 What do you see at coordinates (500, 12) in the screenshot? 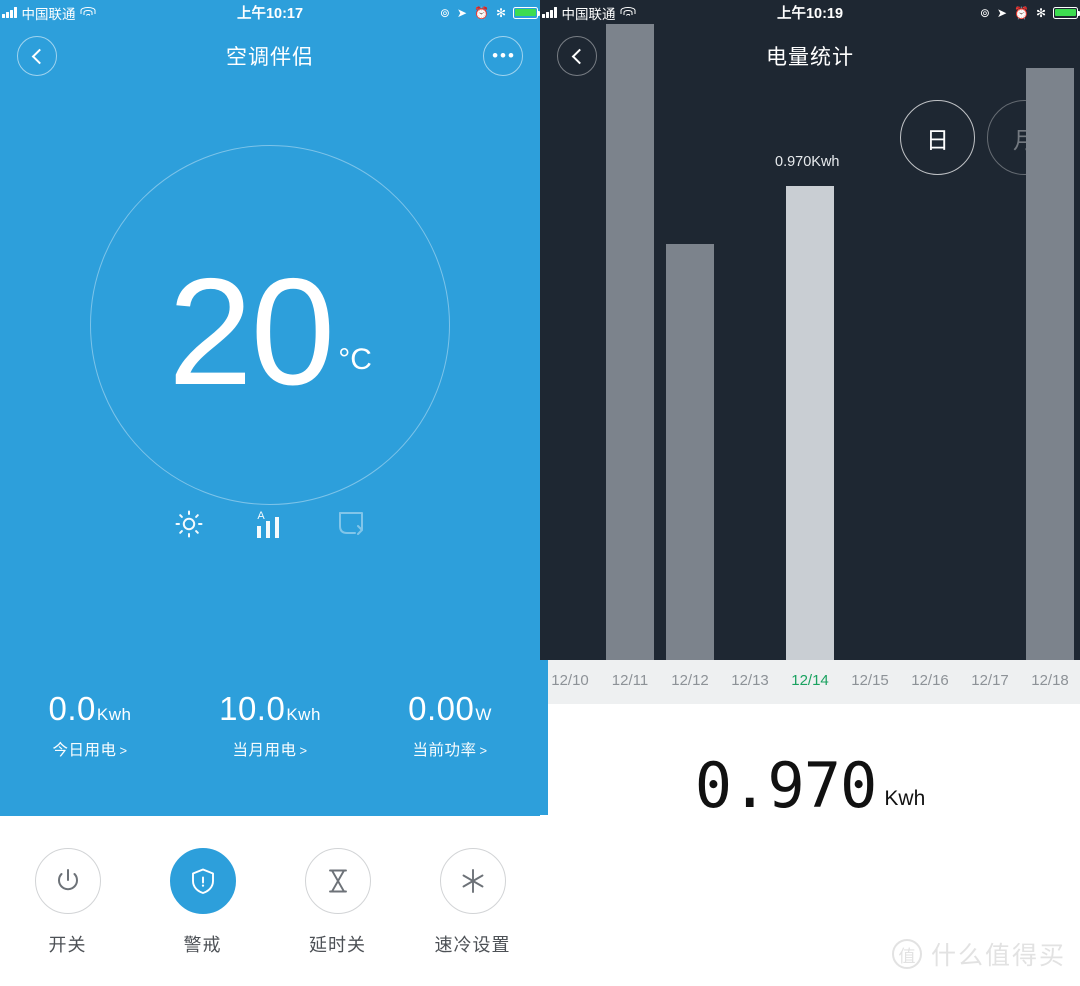
I see `bluetooth-icon: ✻` at bounding box center [500, 12].